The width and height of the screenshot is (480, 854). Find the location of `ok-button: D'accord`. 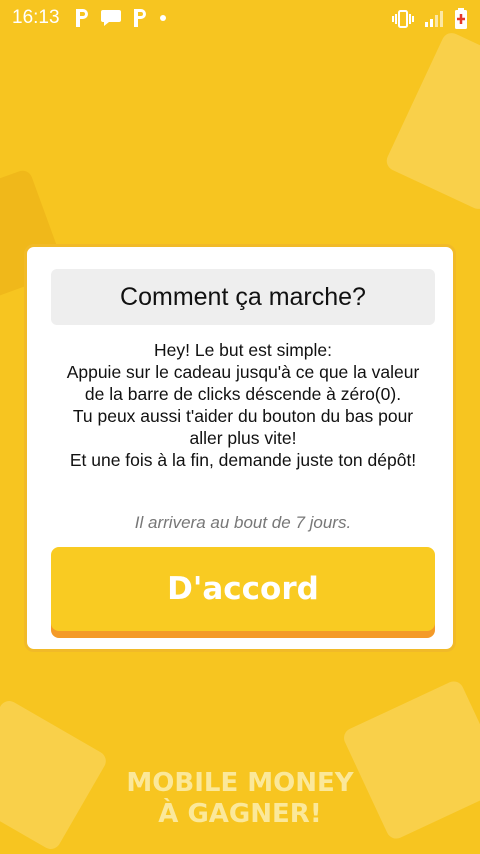

ok-button: D'accord is located at coordinates (243, 589).